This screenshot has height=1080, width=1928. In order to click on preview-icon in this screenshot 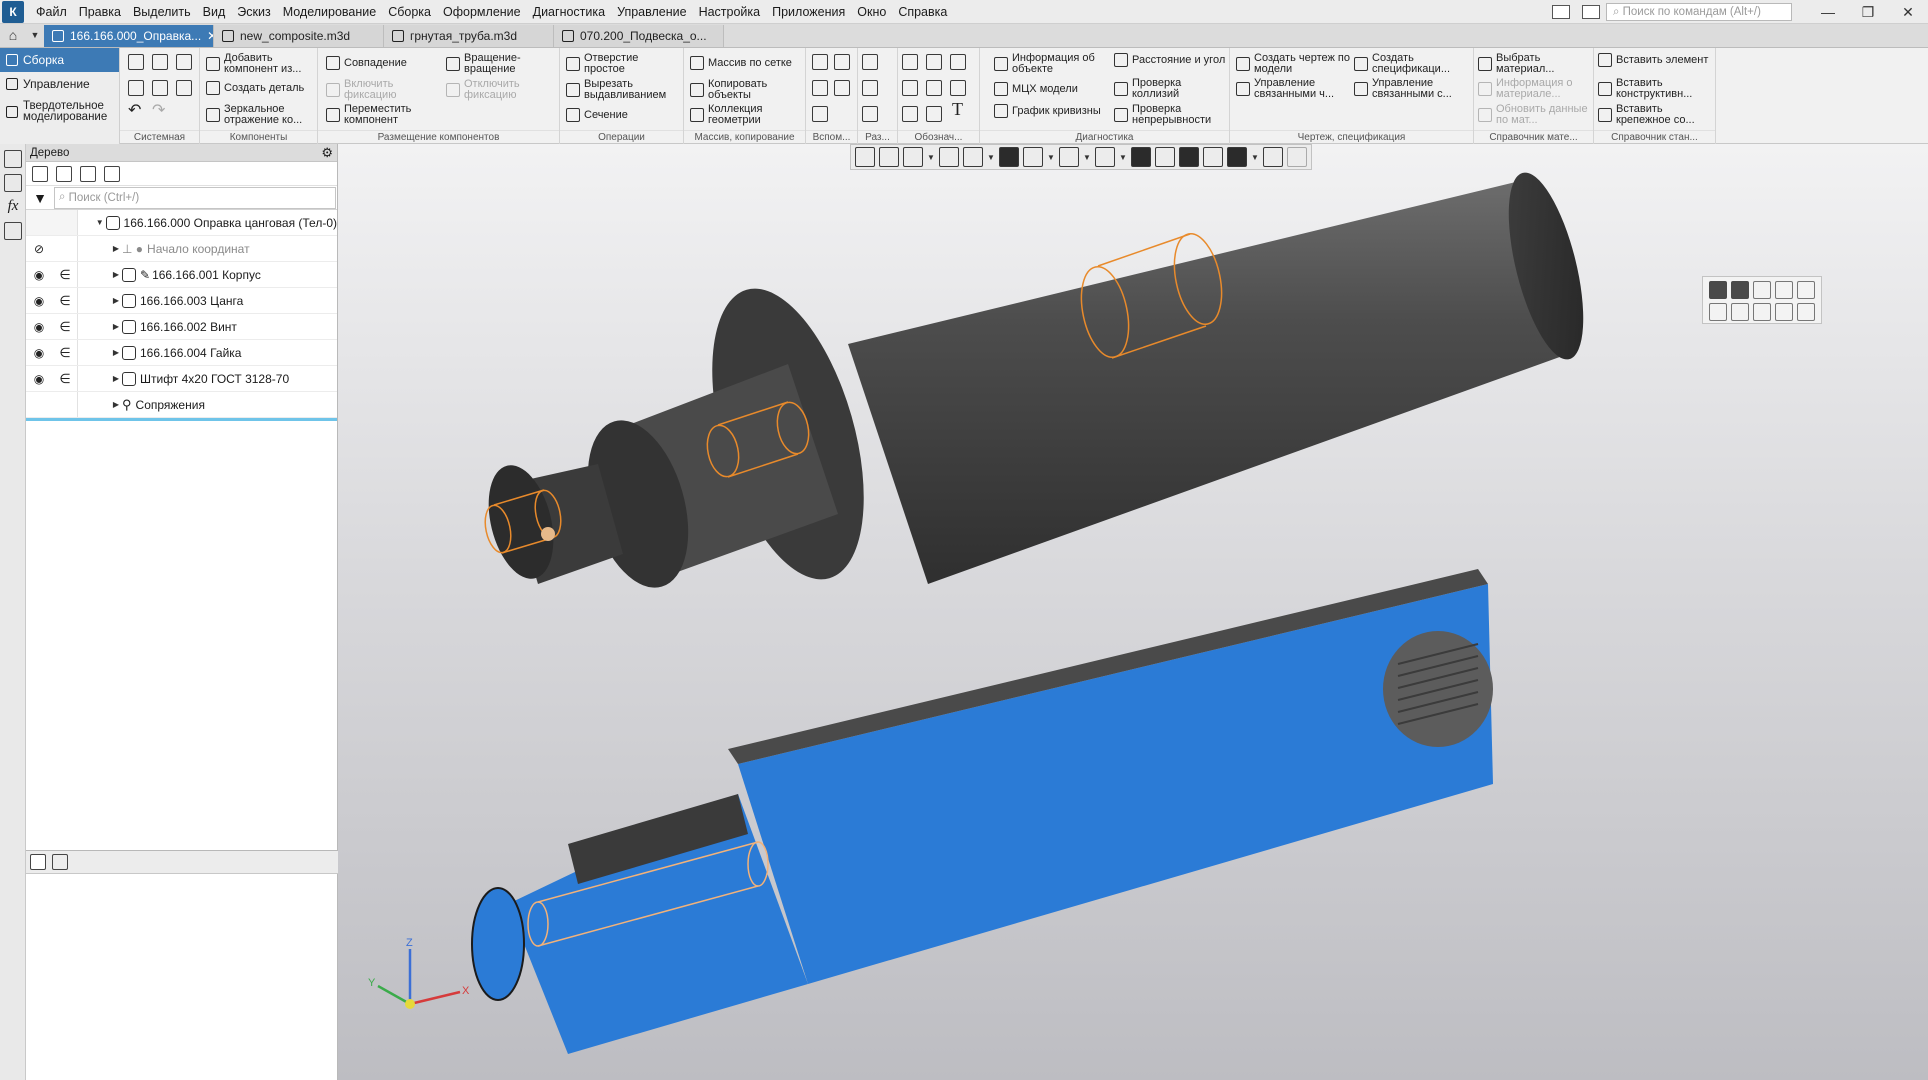, I will do `click(160, 88)`.